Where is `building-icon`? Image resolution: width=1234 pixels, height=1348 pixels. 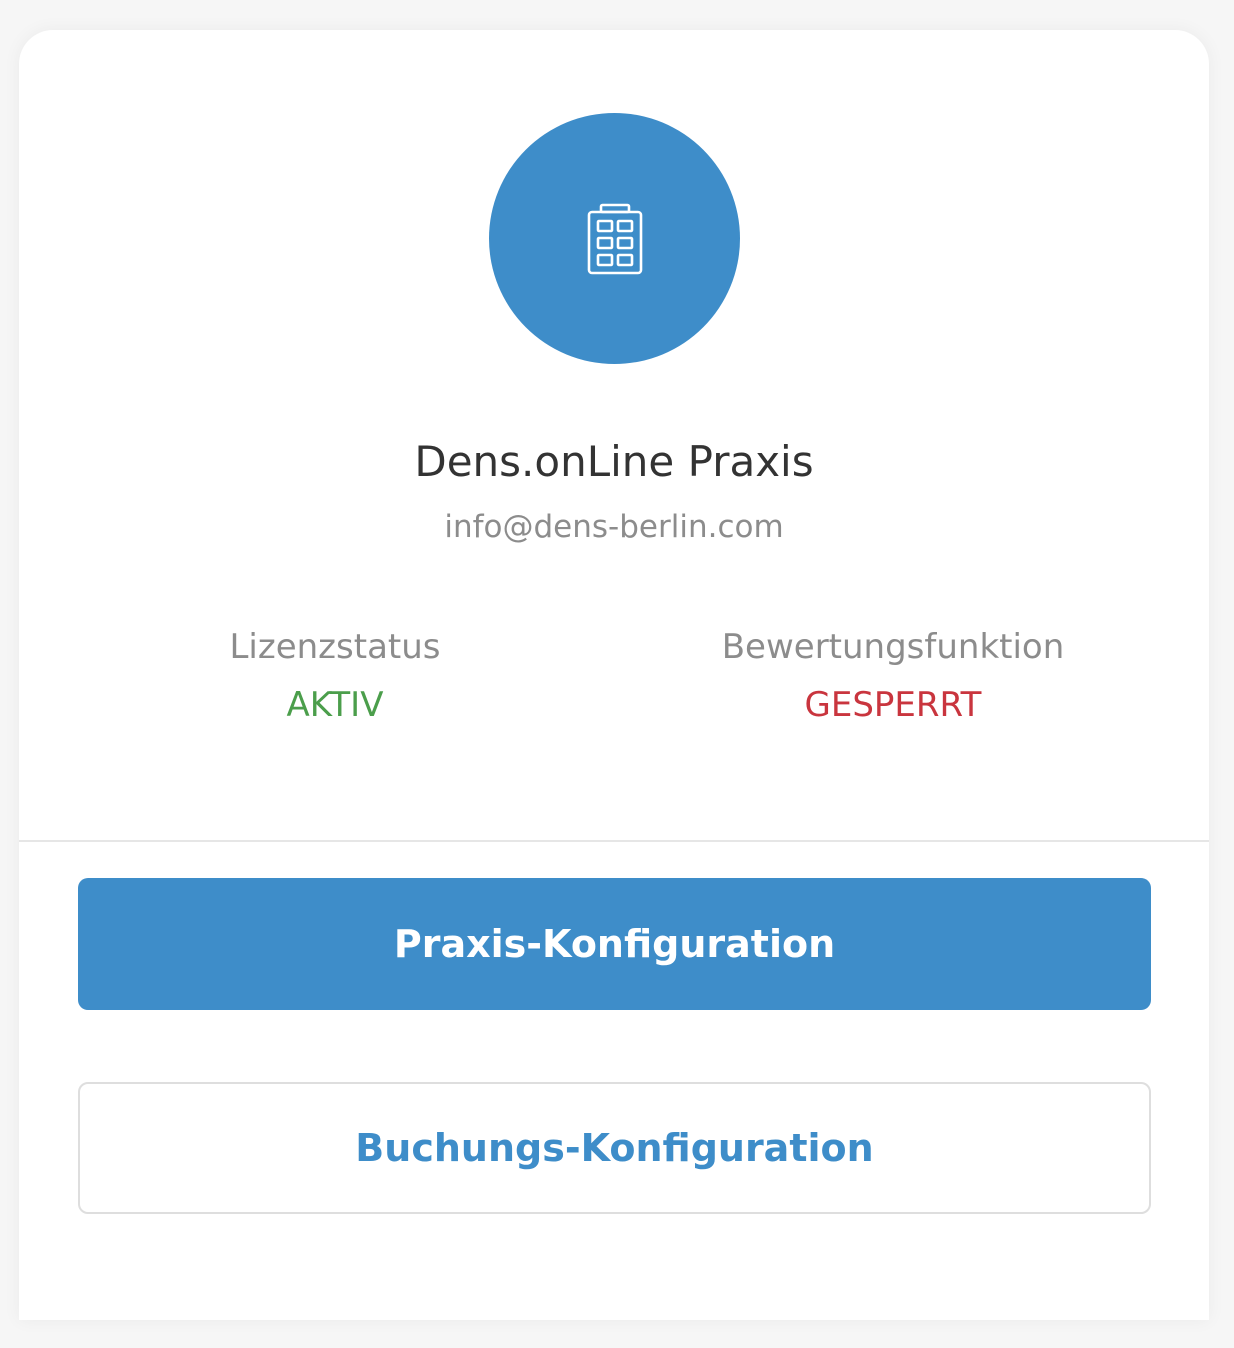 building-icon is located at coordinates (615, 239).